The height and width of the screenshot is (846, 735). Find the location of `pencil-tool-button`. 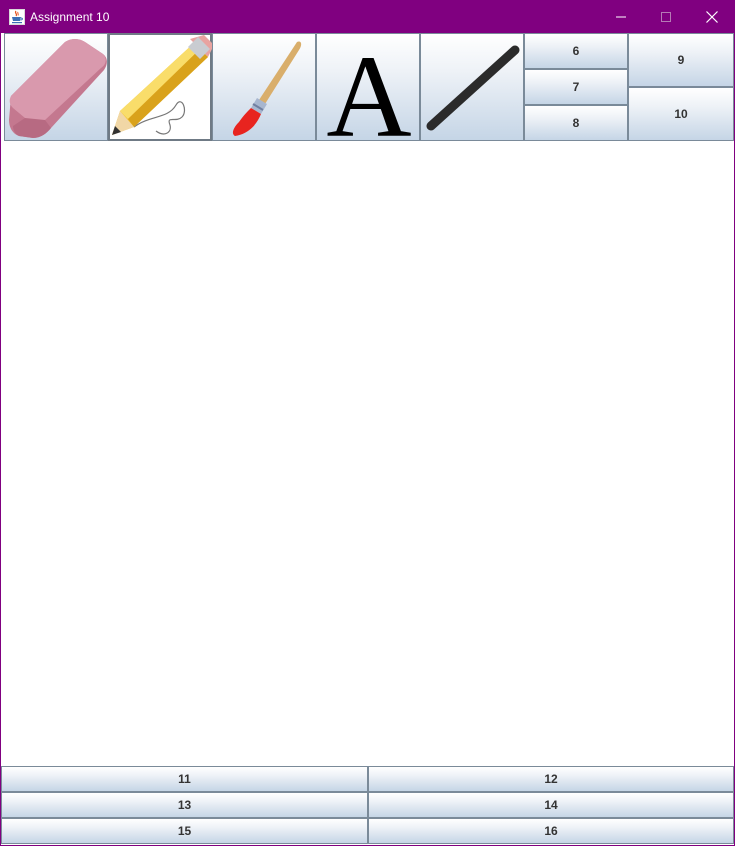

pencil-tool-button is located at coordinates (161, 87).